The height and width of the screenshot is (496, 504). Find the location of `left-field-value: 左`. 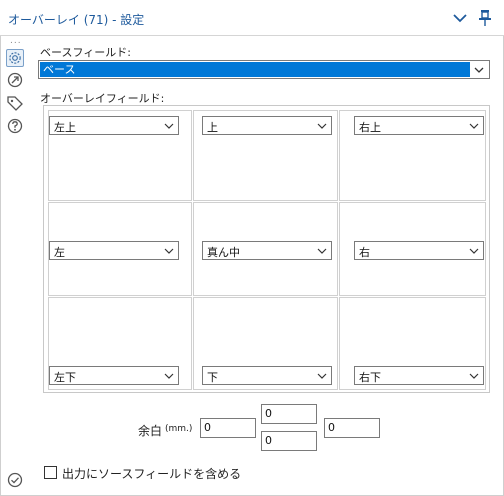

left-field-value: 左 is located at coordinates (59, 252).